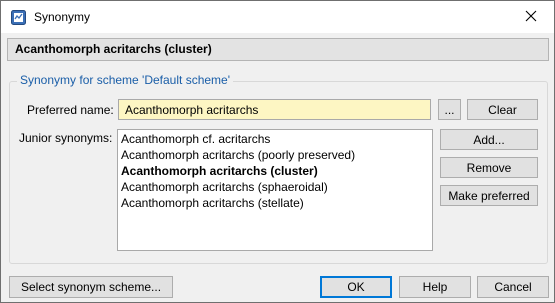 The width and height of the screenshot is (555, 303). I want to click on list-item: Acanthomorph cf. acritarchs, so click(275, 139).